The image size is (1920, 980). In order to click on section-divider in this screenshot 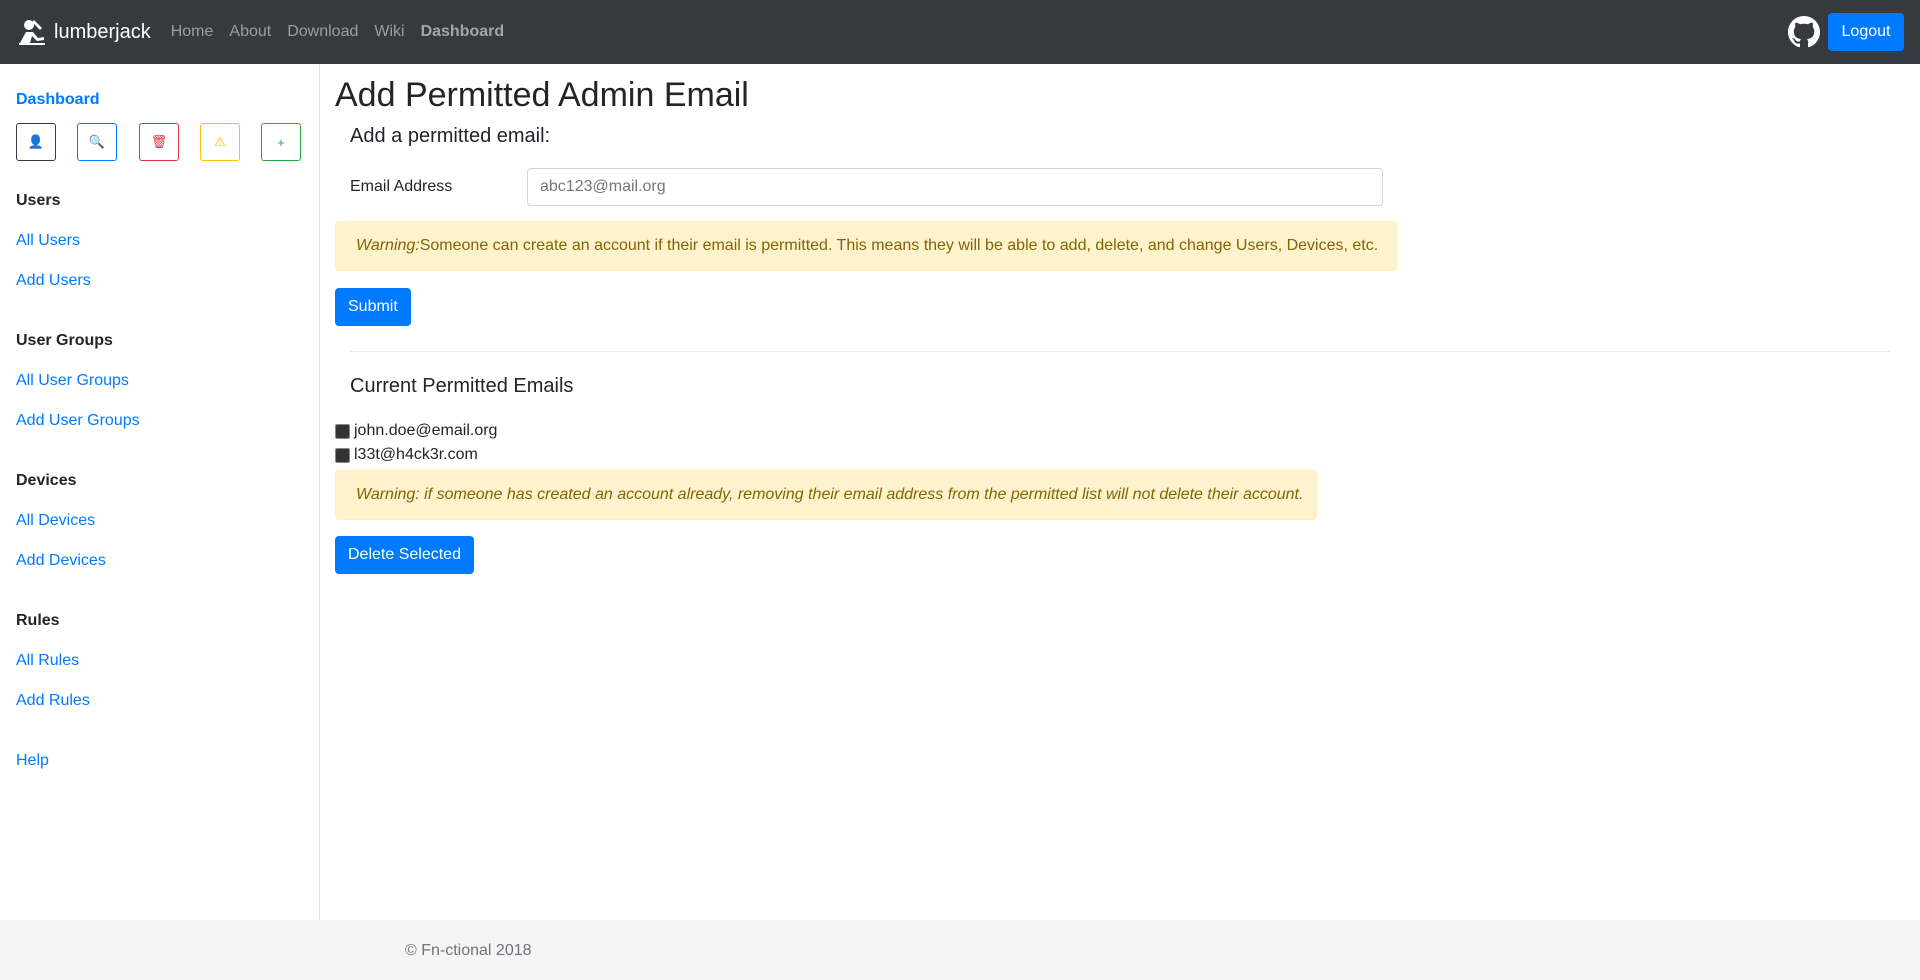, I will do `click(1120, 351)`.